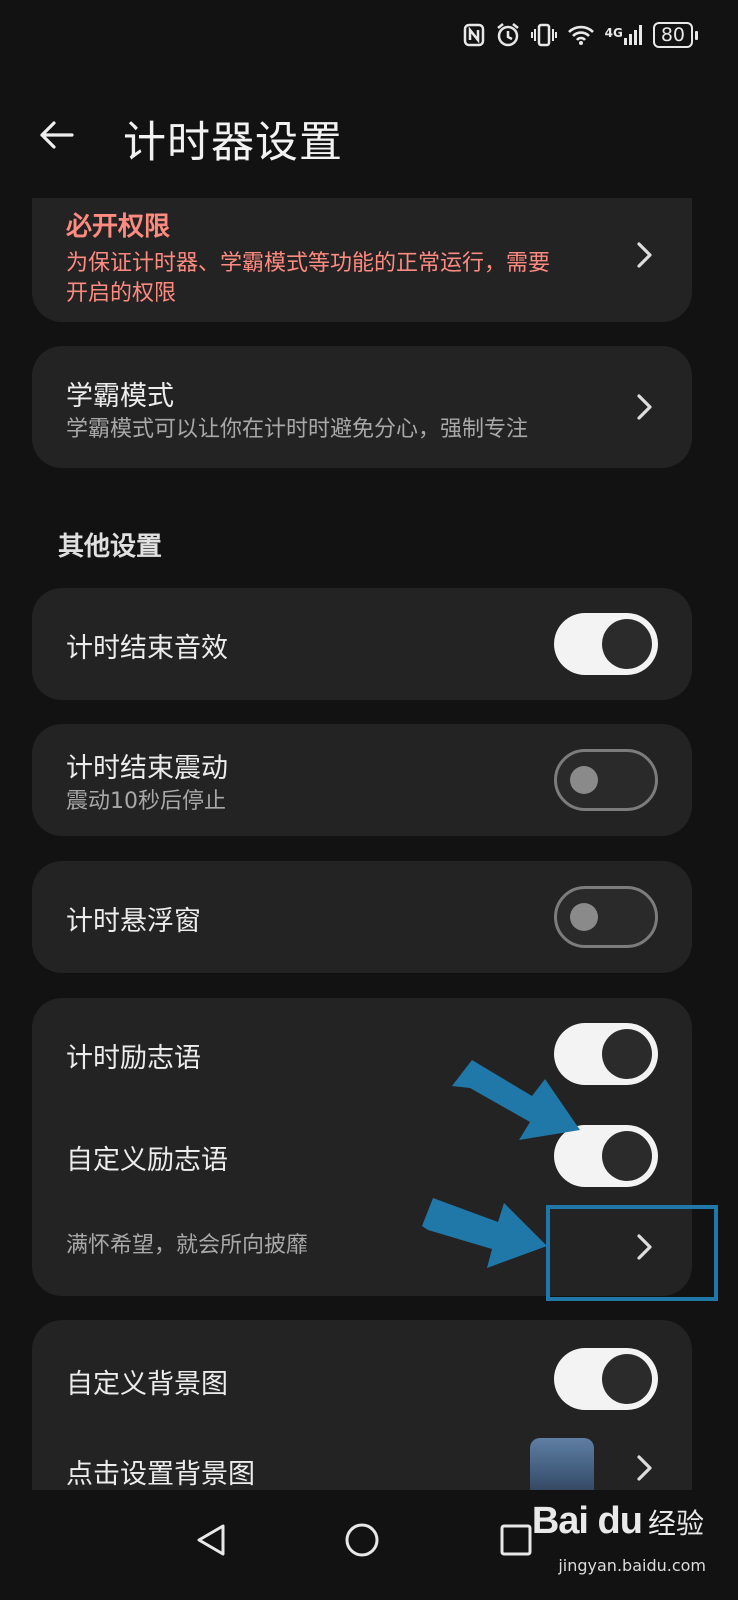  I want to click on circle-home-icon, so click(362, 1540).